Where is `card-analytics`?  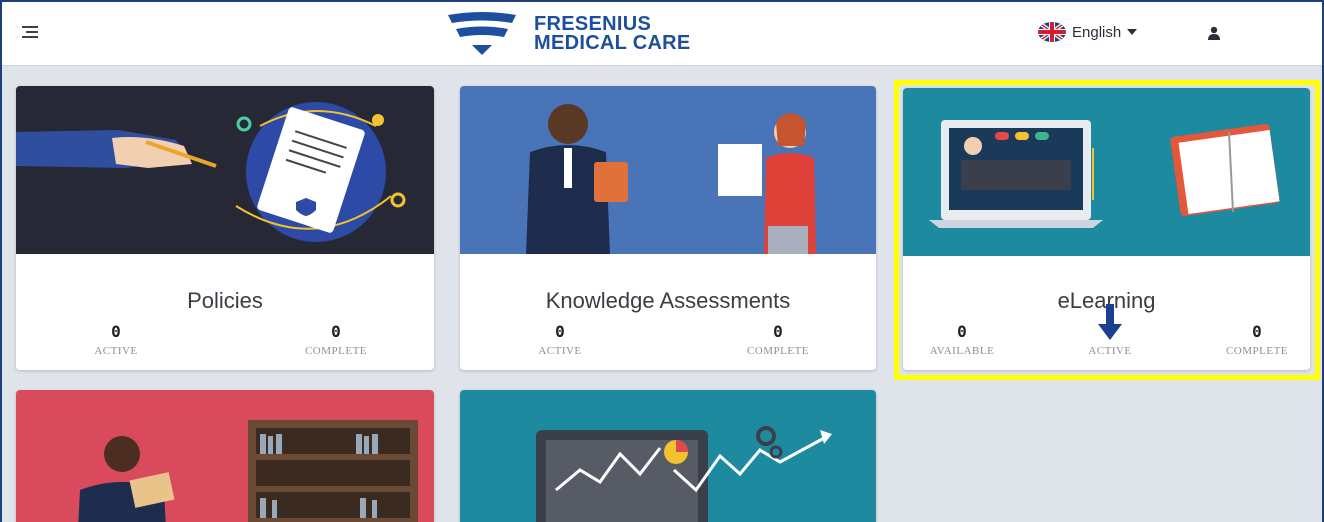
card-analytics is located at coordinates (668, 456).